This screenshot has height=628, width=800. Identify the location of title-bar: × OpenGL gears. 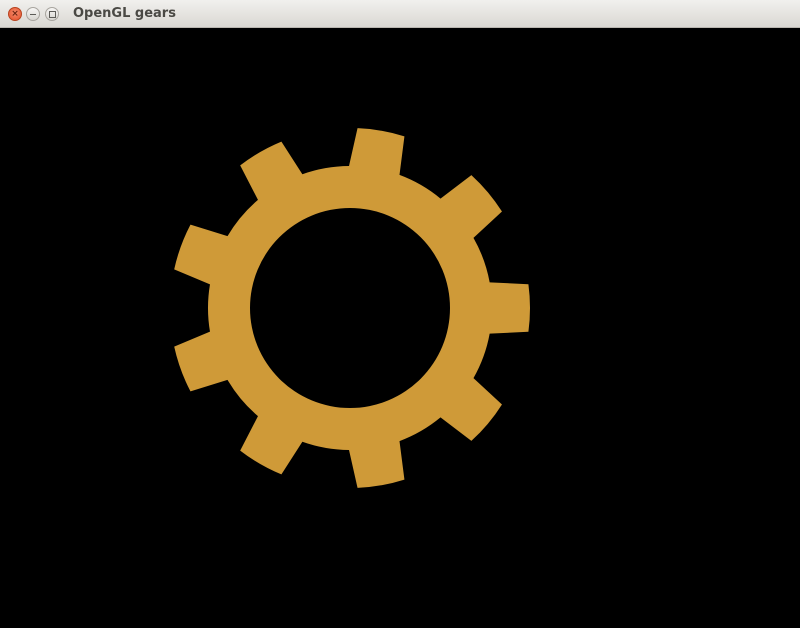
(400, 14).